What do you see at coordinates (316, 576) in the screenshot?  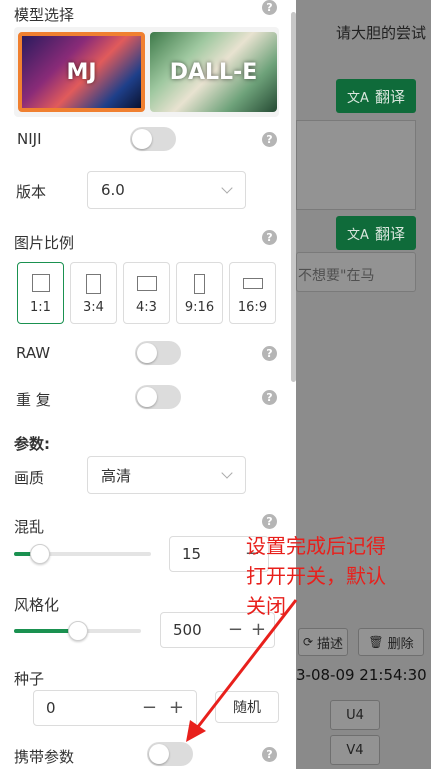 I see `annotation-text: 设置完成后记得打开开关，默认关闭` at bounding box center [316, 576].